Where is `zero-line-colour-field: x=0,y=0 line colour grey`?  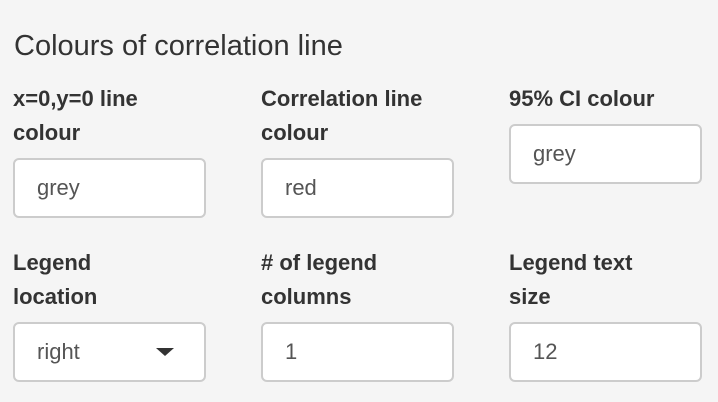
zero-line-colour-field: x=0,y=0 line colour grey is located at coordinates (109, 150).